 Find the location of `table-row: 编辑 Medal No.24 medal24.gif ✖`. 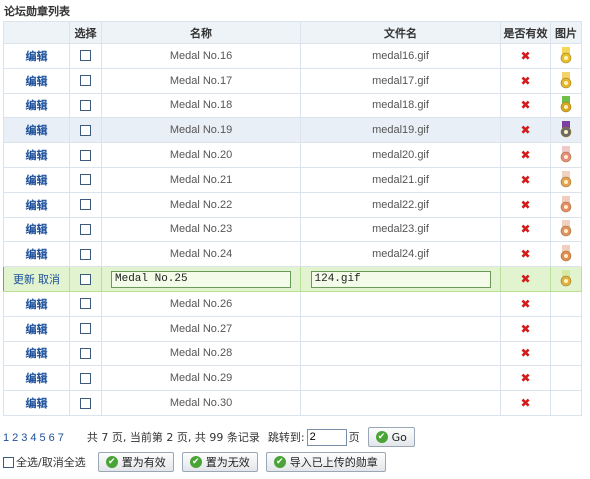

table-row: 编辑 Medal No.24 medal24.gif ✖ is located at coordinates (292, 254).